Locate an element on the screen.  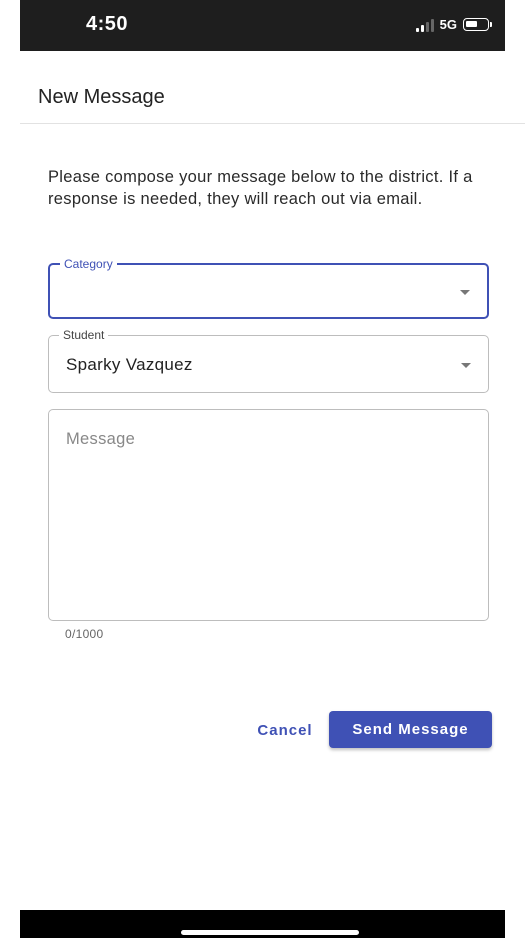
message-placeholder: Message is located at coordinates (101, 439).